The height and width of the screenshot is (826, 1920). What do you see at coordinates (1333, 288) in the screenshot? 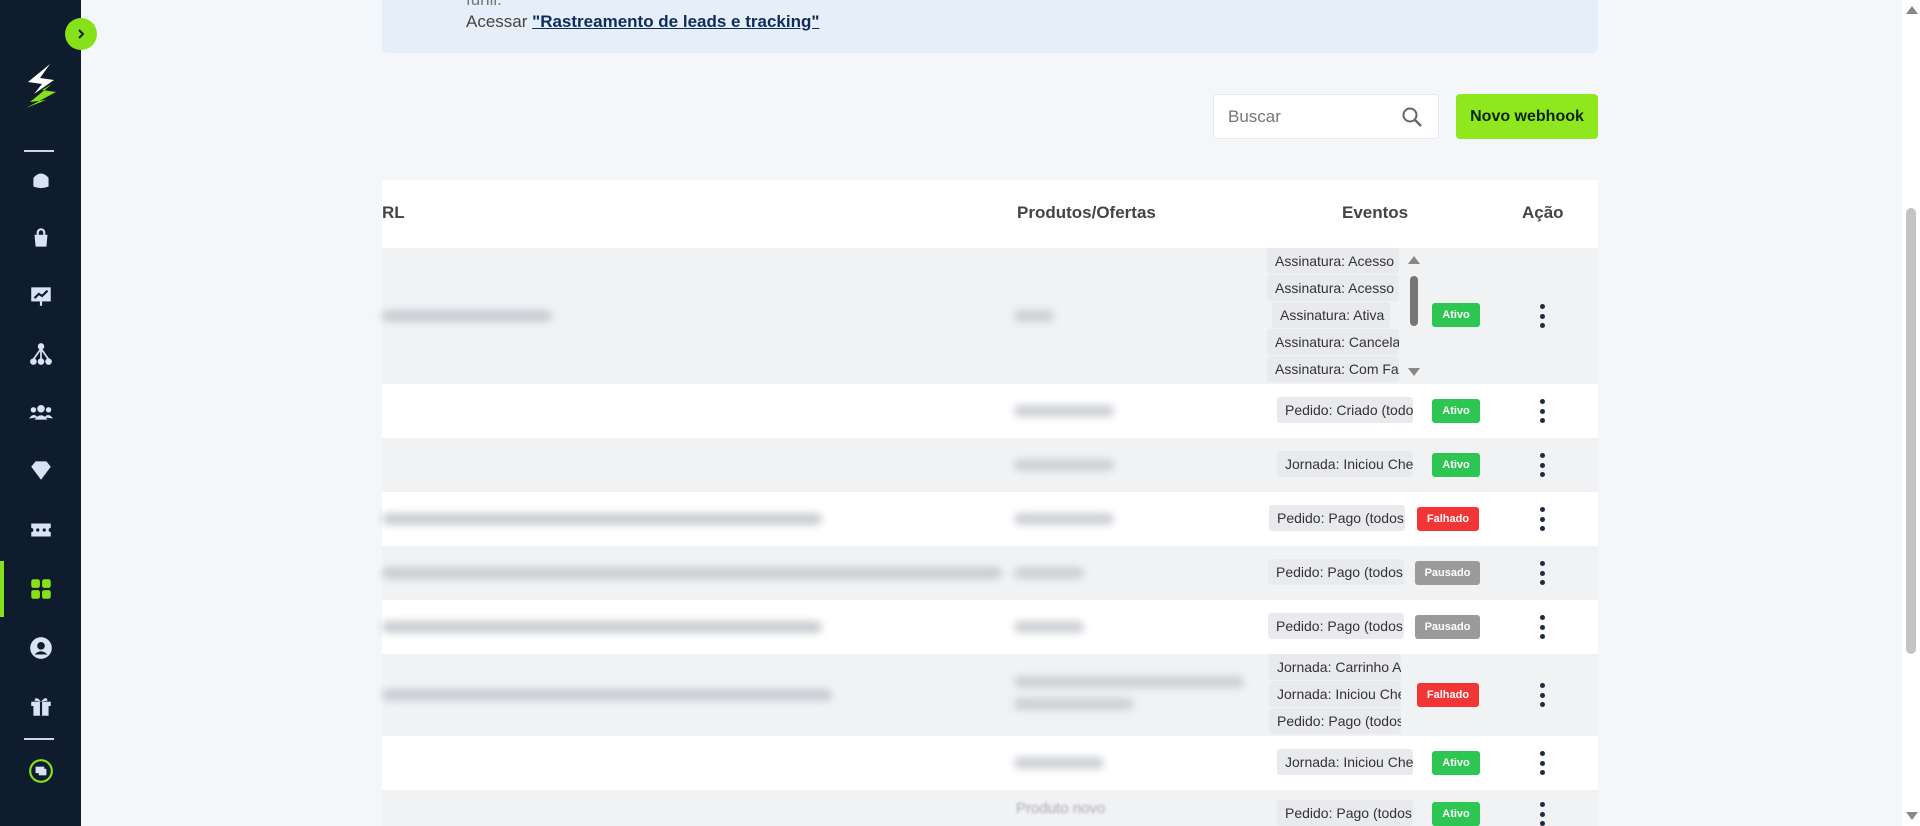
I see `event-tag: Assinatura: Acesso P` at bounding box center [1333, 288].